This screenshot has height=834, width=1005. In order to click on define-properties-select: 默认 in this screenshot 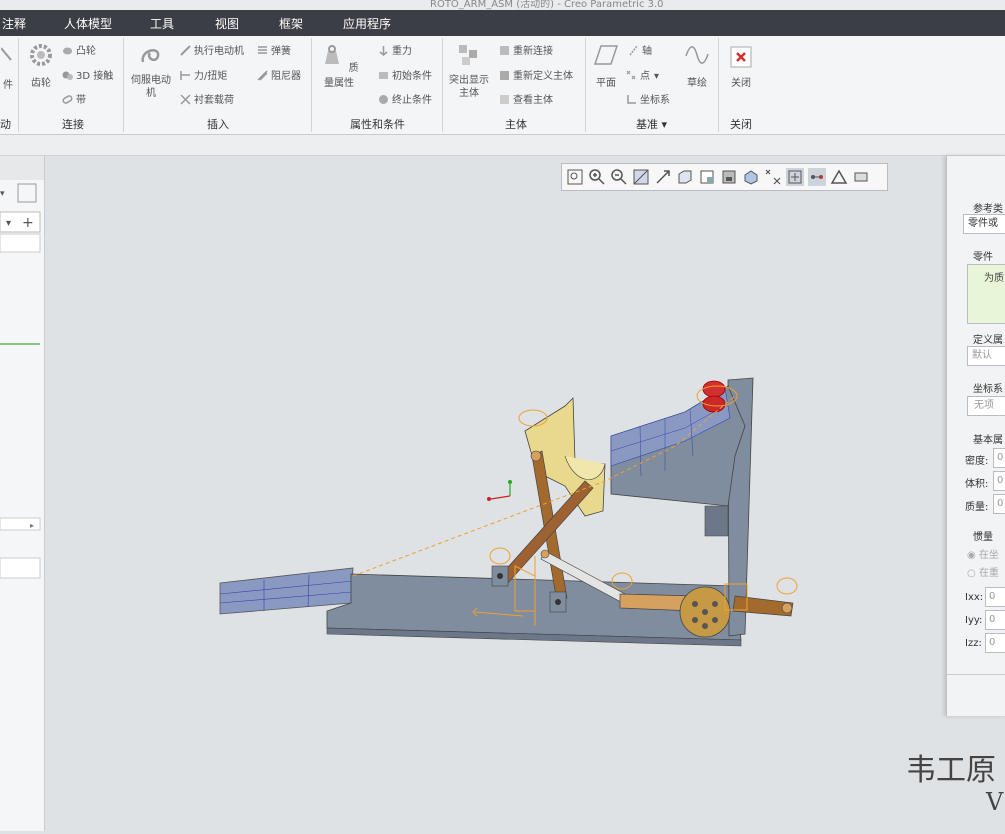, I will do `click(986, 356)`.